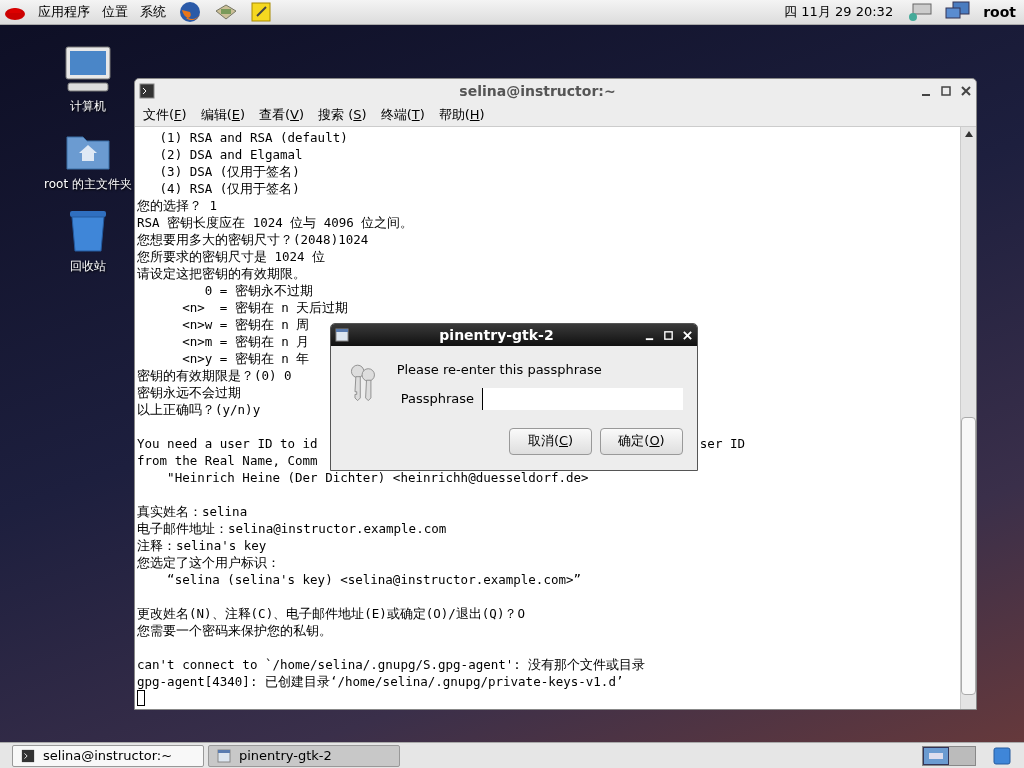  What do you see at coordinates (245, 341) in the screenshot?
I see `terminal-line: <n>m = 密钥在 n 月` at bounding box center [245, 341].